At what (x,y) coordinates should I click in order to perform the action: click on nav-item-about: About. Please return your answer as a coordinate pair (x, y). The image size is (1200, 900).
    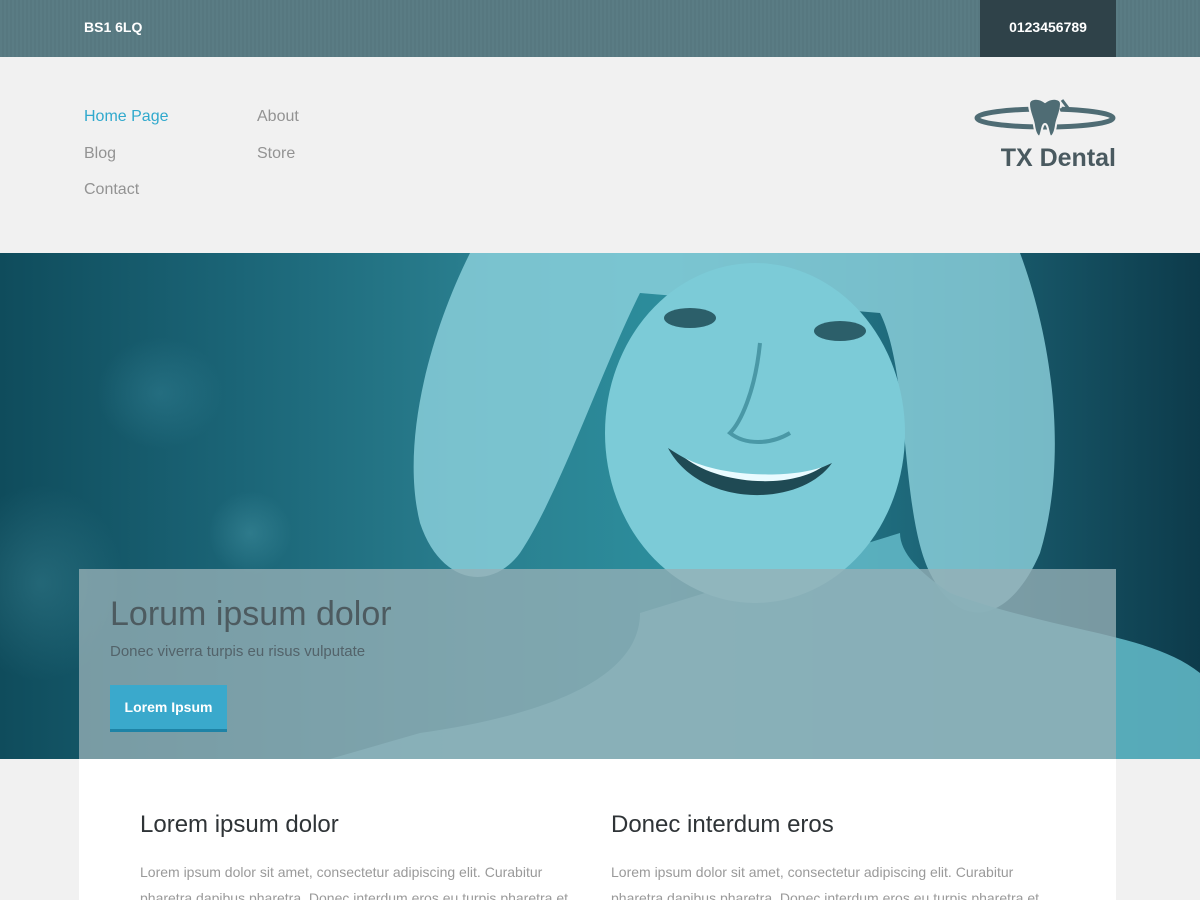
    Looking at the image, I should click on (278, 117).